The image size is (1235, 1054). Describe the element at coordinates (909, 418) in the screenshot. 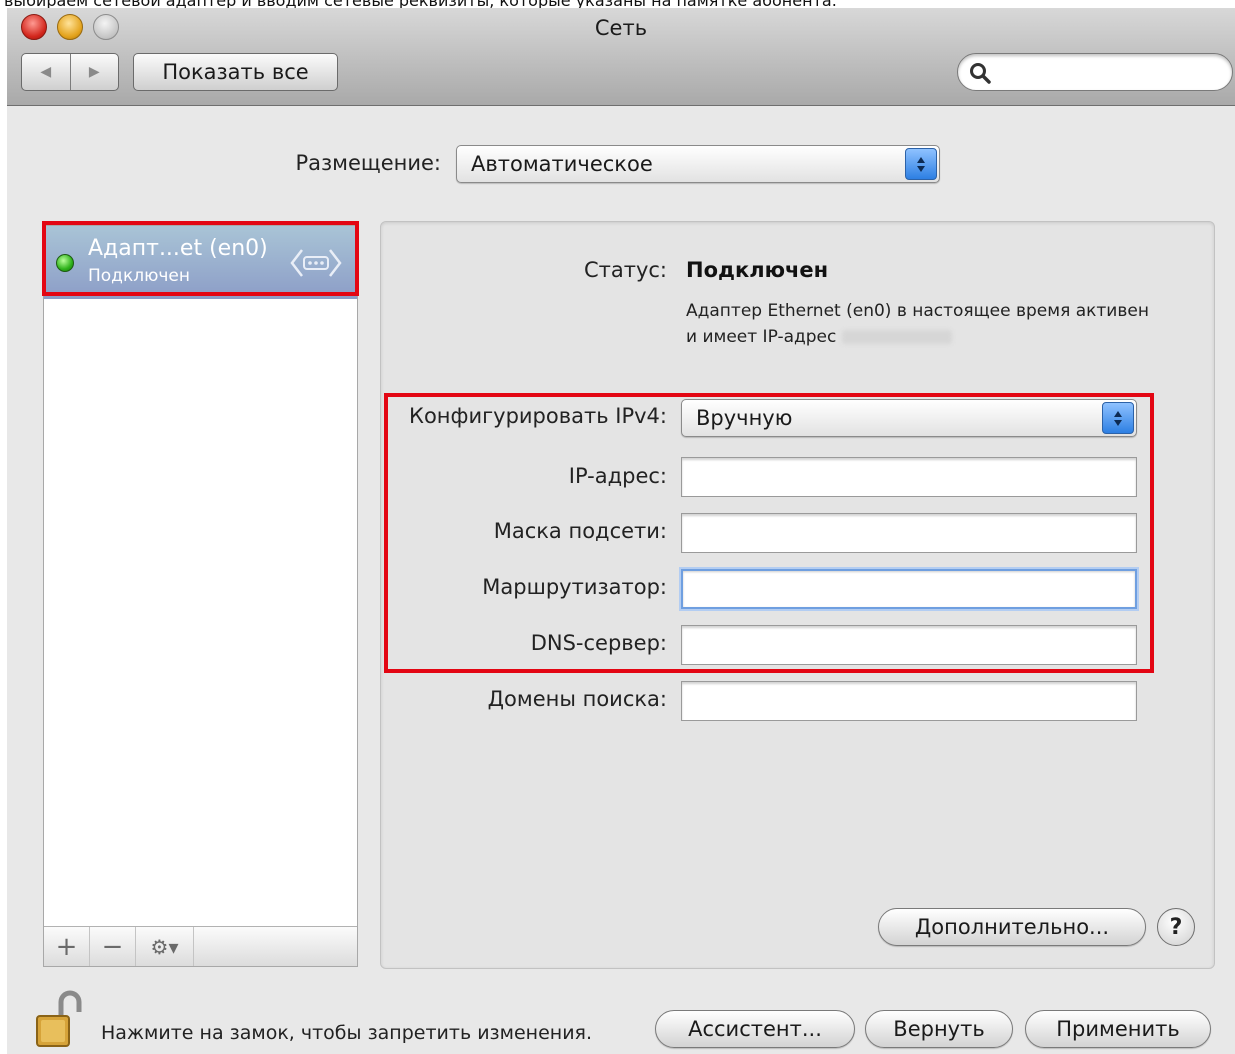

I see `configure-ipv4-popup: Вручную` at that location.